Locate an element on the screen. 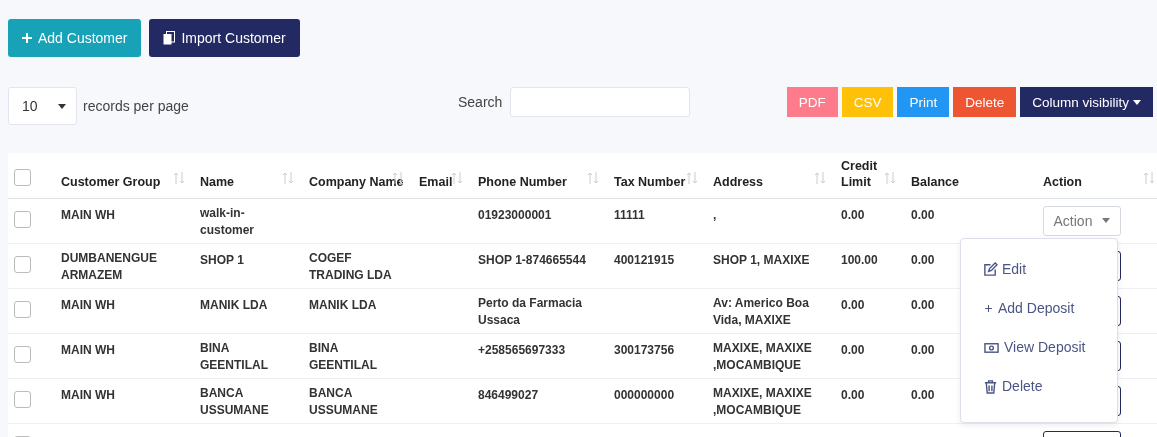  column-header: Action is located at coordinates (1062, 181).